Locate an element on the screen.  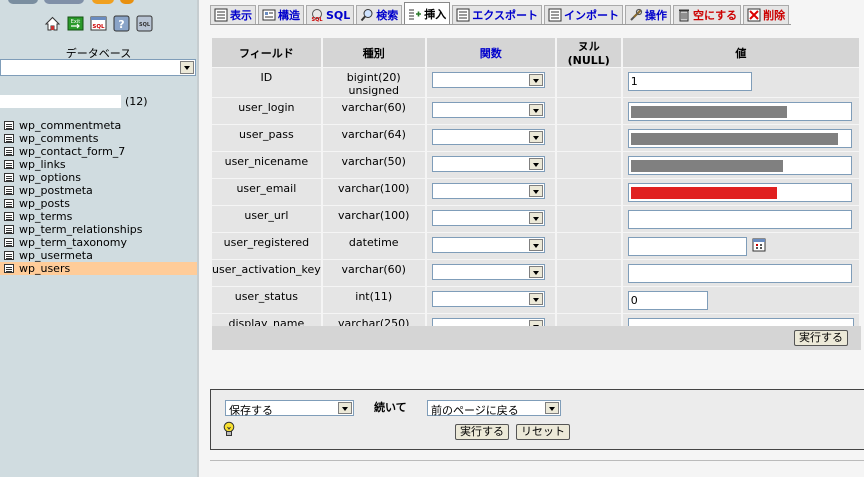
table-item: wp_usermeta is located at coordinates (98, 255).